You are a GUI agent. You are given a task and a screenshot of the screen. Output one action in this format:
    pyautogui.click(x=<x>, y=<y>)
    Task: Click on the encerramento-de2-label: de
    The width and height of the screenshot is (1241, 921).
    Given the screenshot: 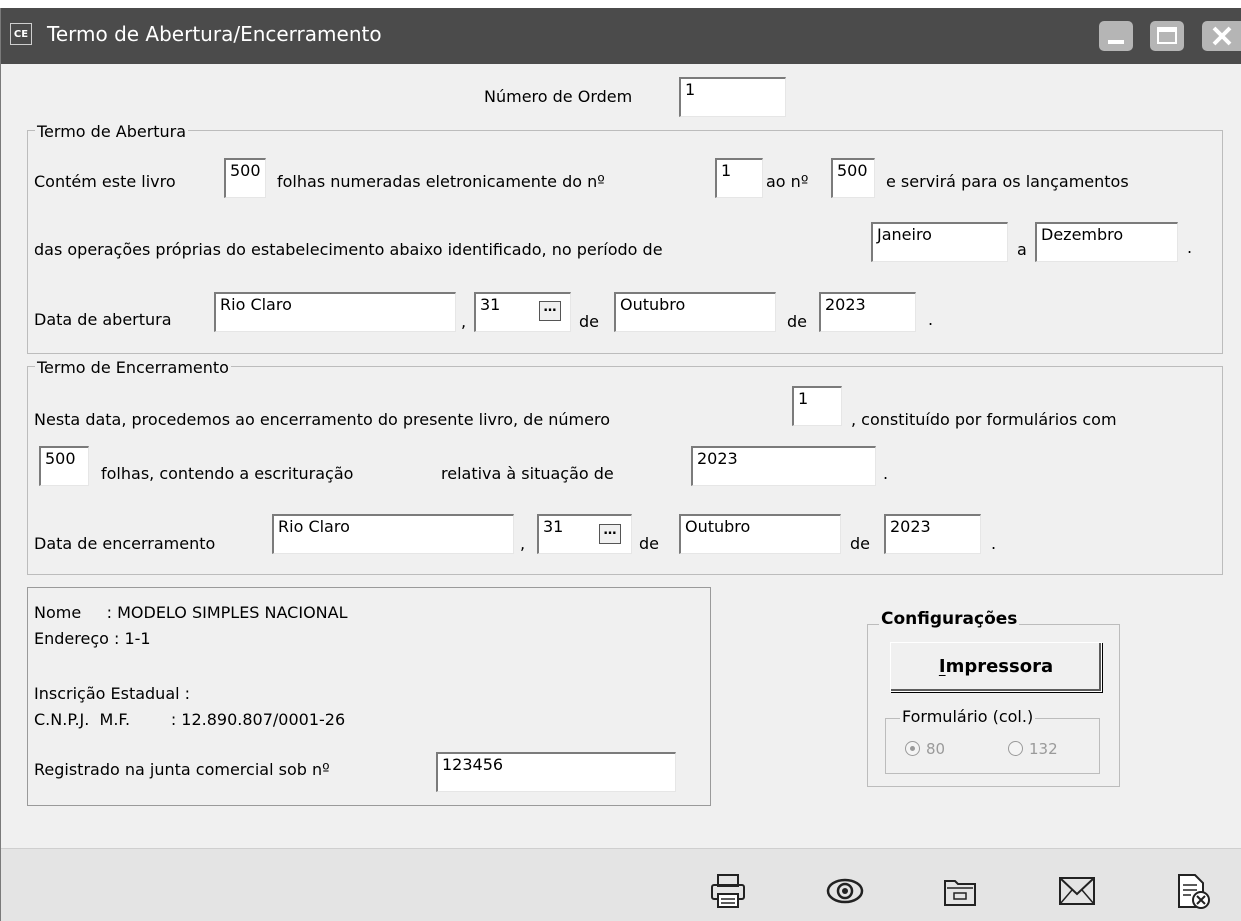 What is the action you would take?
    pyautogui.click(x=860, y=543)
    